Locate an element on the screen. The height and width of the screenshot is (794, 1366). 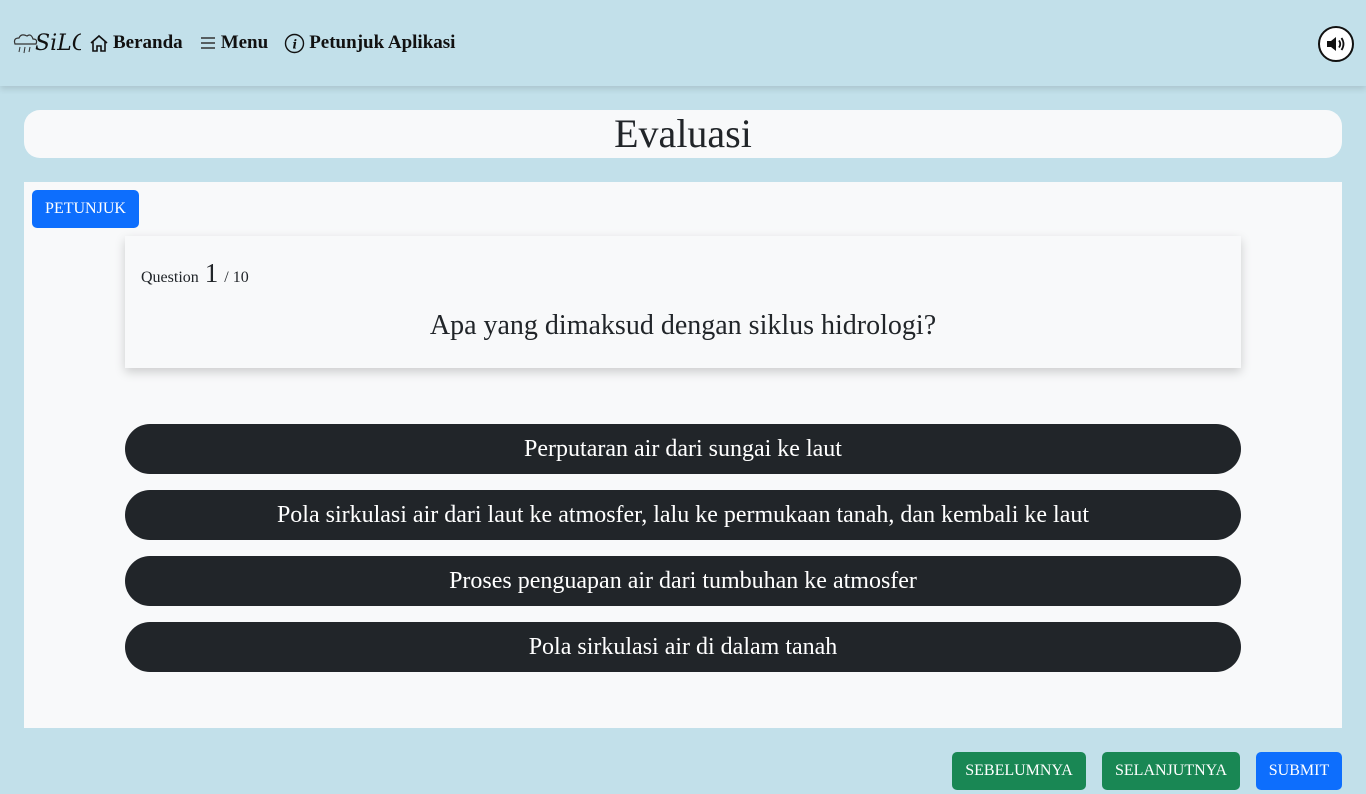
nav-menu: Menu is located at coordinates (234, 43).